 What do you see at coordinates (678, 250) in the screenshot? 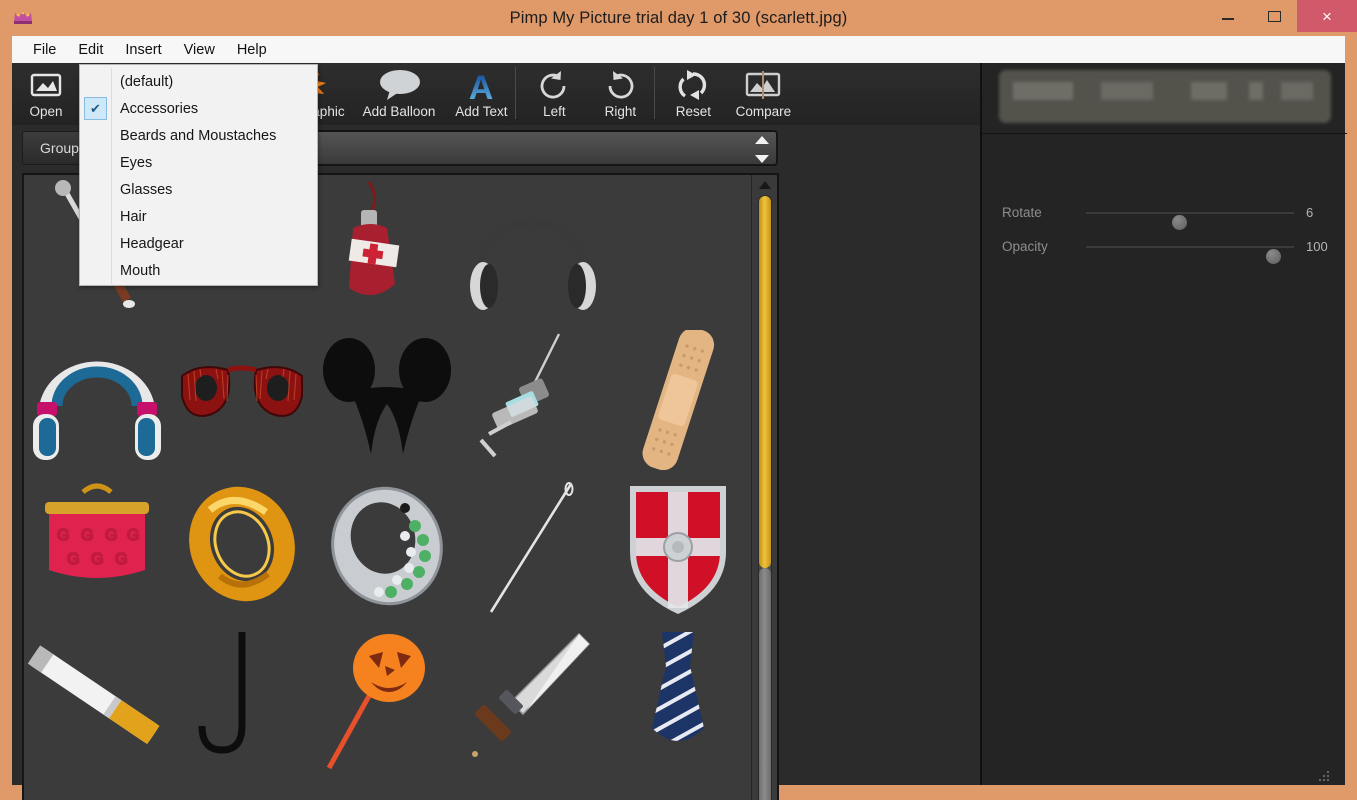
I see `gallery-item-empty` at bounding box center [678, 250].